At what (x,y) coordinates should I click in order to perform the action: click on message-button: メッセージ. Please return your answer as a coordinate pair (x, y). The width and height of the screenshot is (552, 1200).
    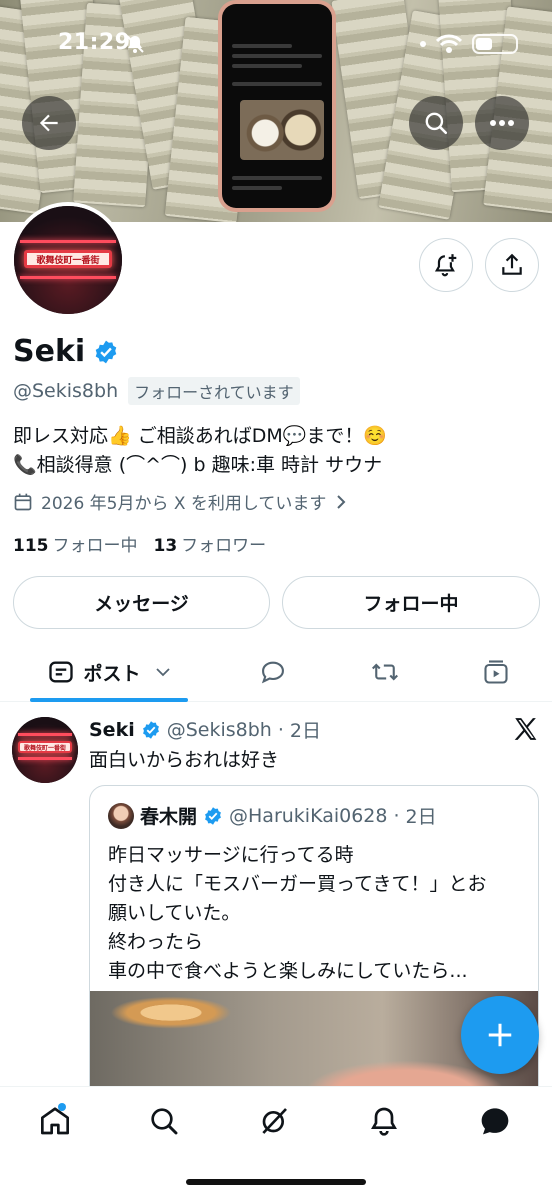
    Looking at the image, I should click on (141, 602).